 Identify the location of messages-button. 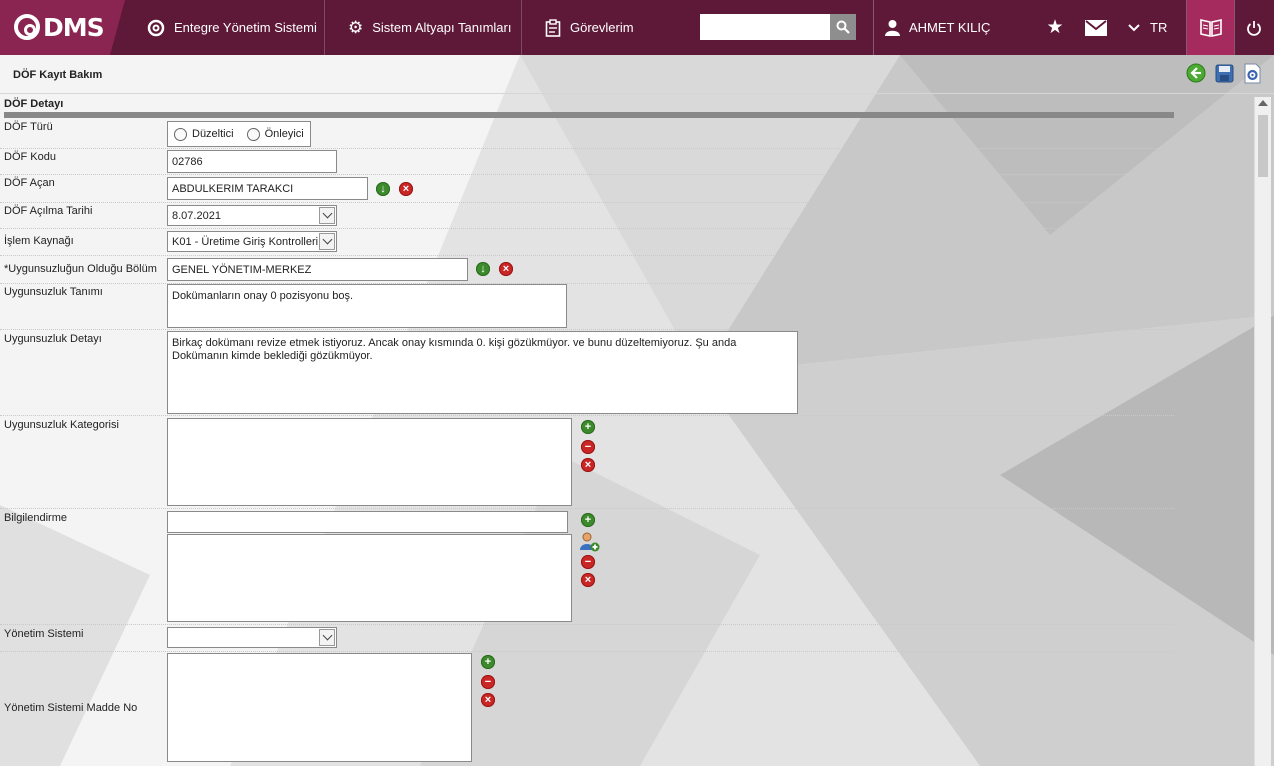
(1096, 27).